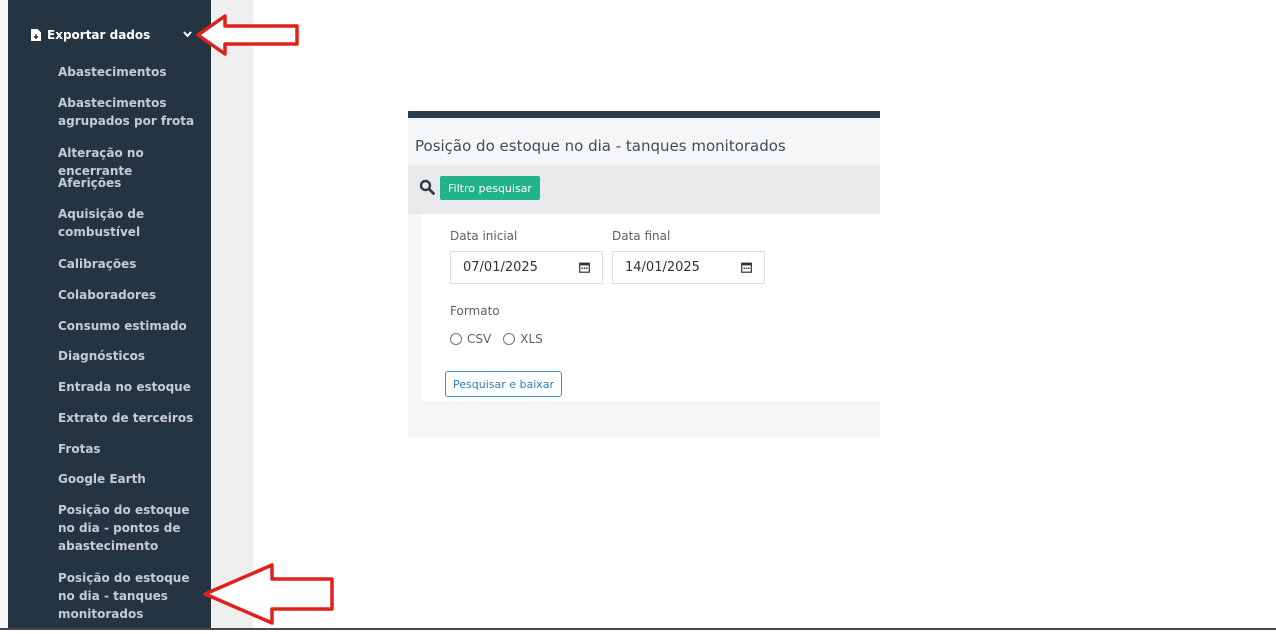  Describe the element at coordinates (133, 479) in the screenshot. I see `sidebar-item-google-earth: Google Earth` at that location.